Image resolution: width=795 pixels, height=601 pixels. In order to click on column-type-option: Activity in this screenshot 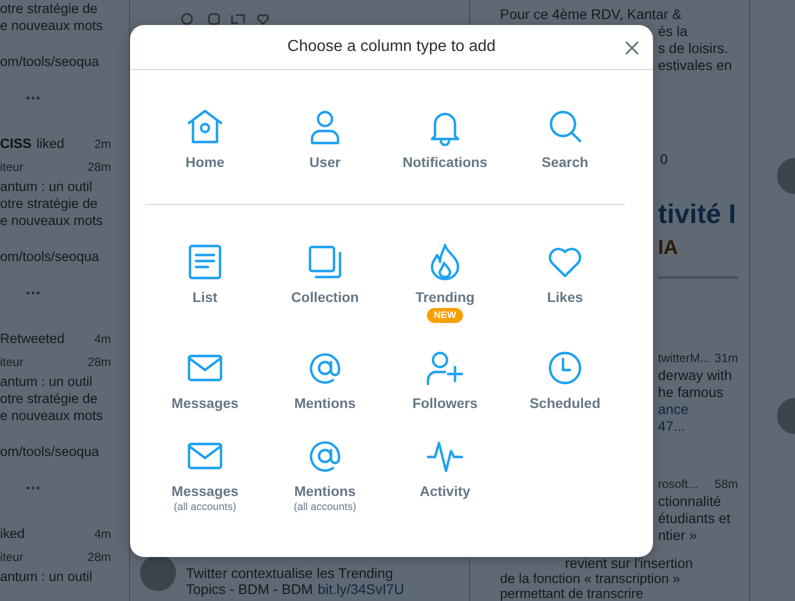, I will do `click(445, 475)`.